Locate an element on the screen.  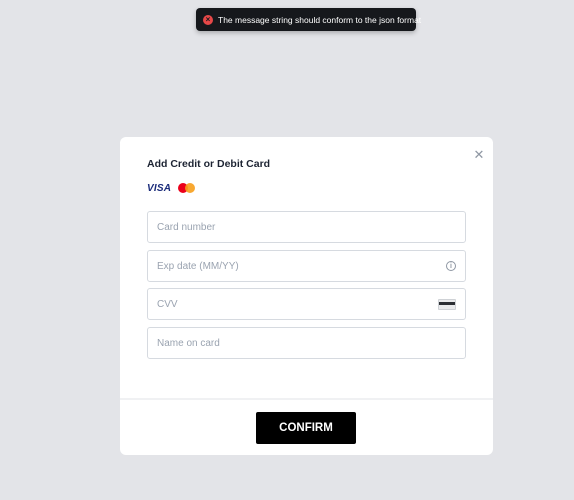
card-brands: VISA is located at coordinates (171, 188).